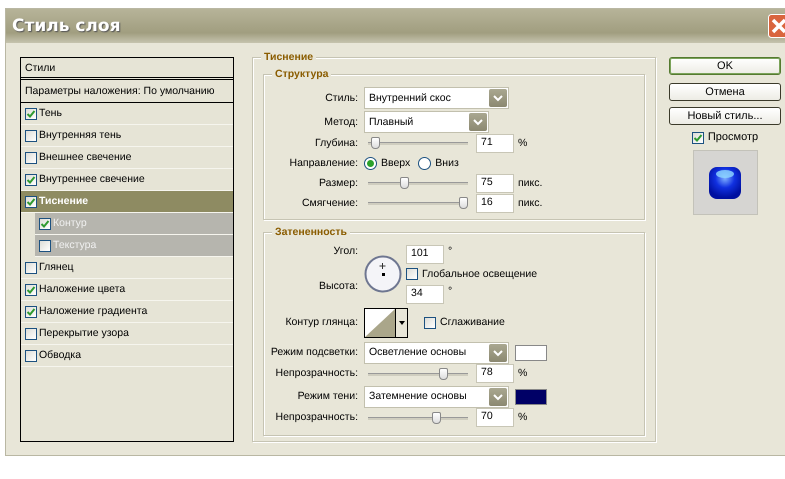  What do you see at coordinates (338, 183) in the screenshot?
I see `field-label: Размер:` at bounding box center [338, 183].